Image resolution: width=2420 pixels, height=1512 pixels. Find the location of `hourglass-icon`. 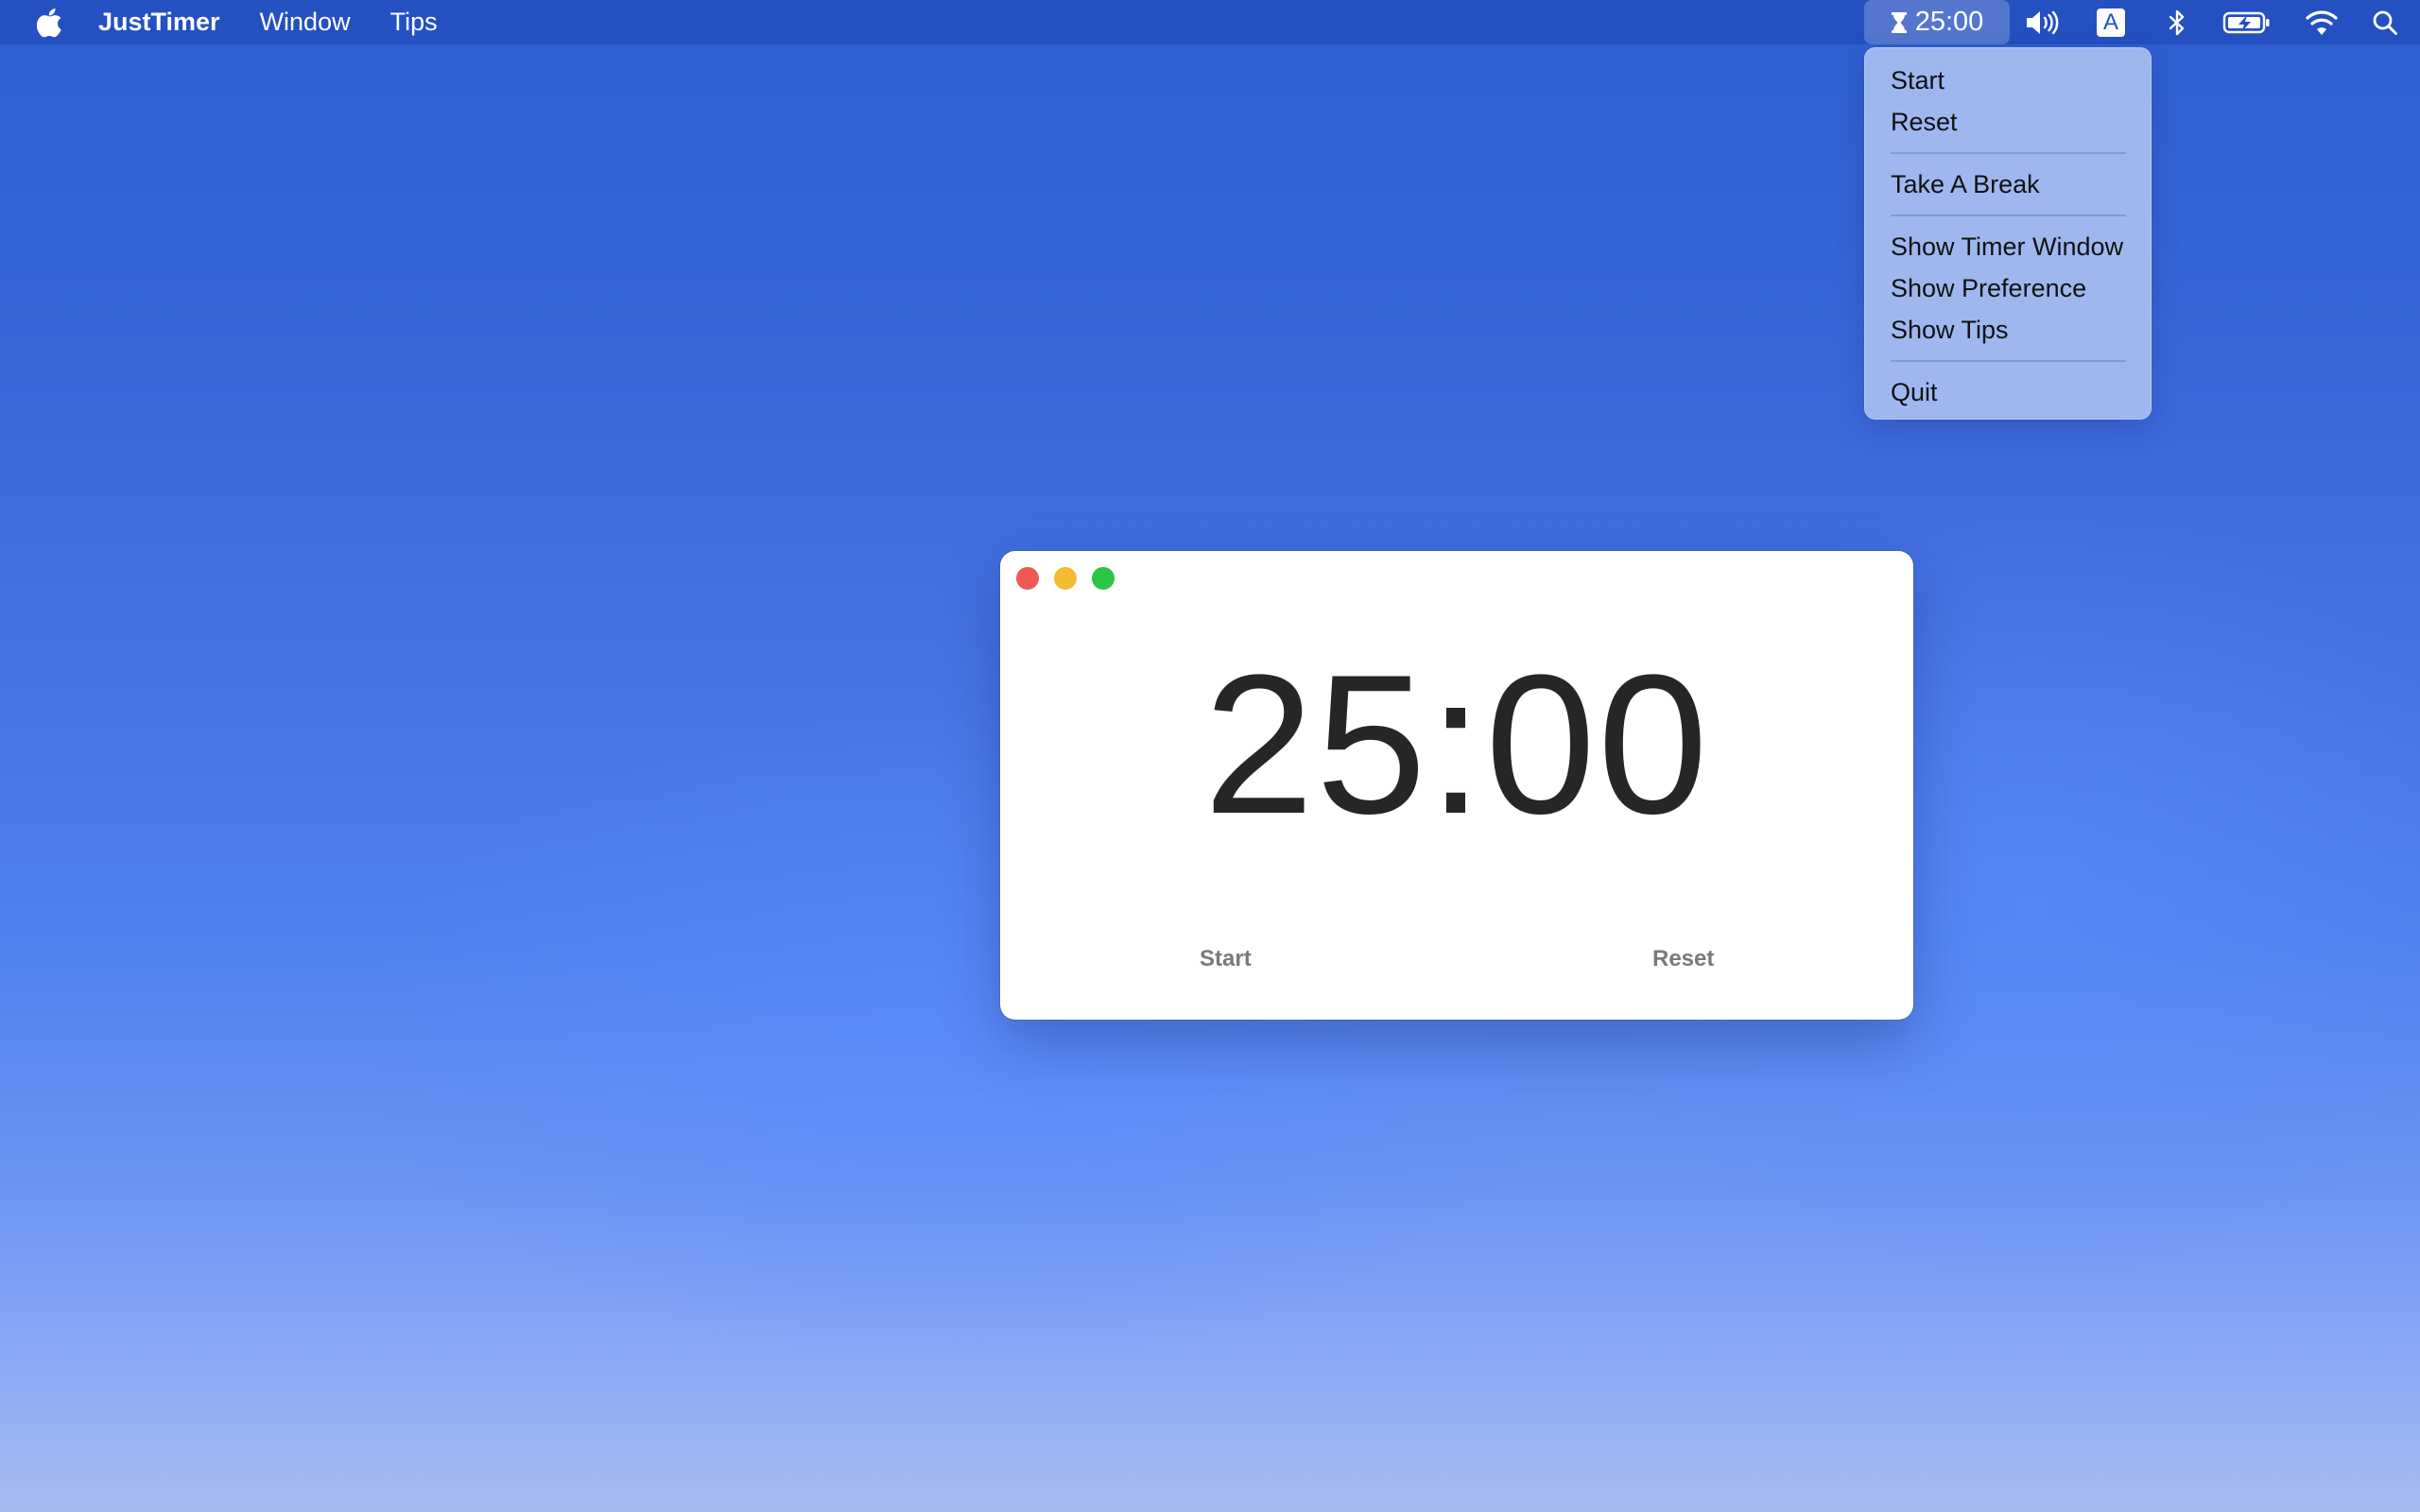

hourglass-icon is located at coordinates (1900, 22).